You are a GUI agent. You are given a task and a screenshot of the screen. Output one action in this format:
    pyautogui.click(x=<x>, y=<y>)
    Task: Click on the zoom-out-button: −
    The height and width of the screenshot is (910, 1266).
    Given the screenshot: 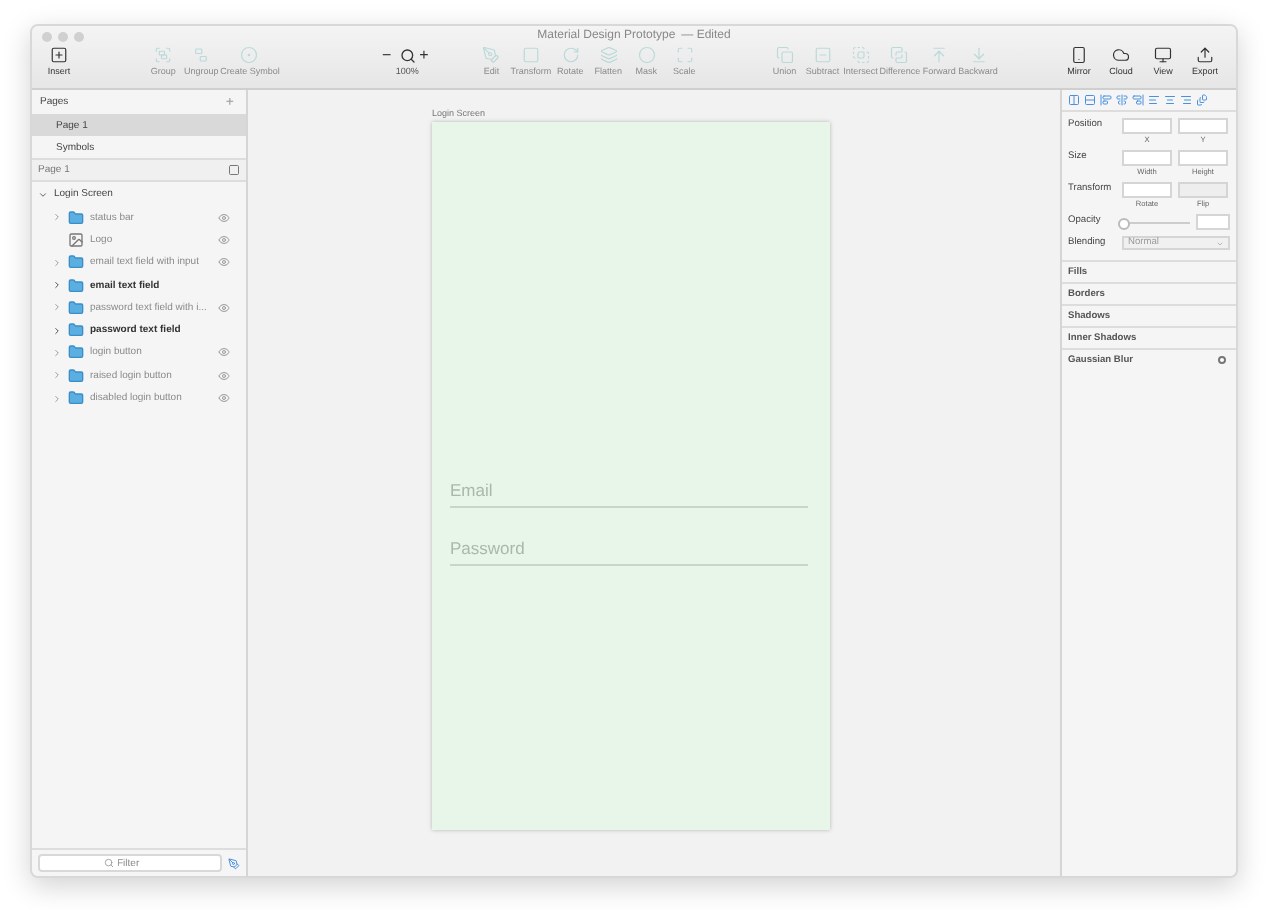 What is the action you would take?
    pyautogui.click(x=386, y=55)
    